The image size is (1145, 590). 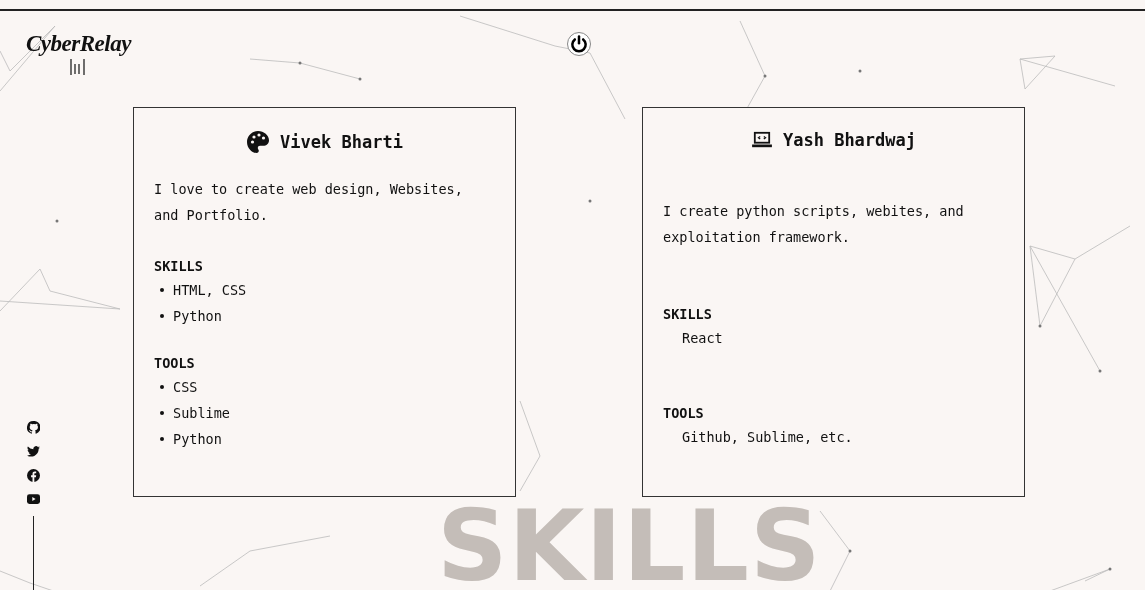 I want to click on laptop-code-icon, so click(x=761, y=140).